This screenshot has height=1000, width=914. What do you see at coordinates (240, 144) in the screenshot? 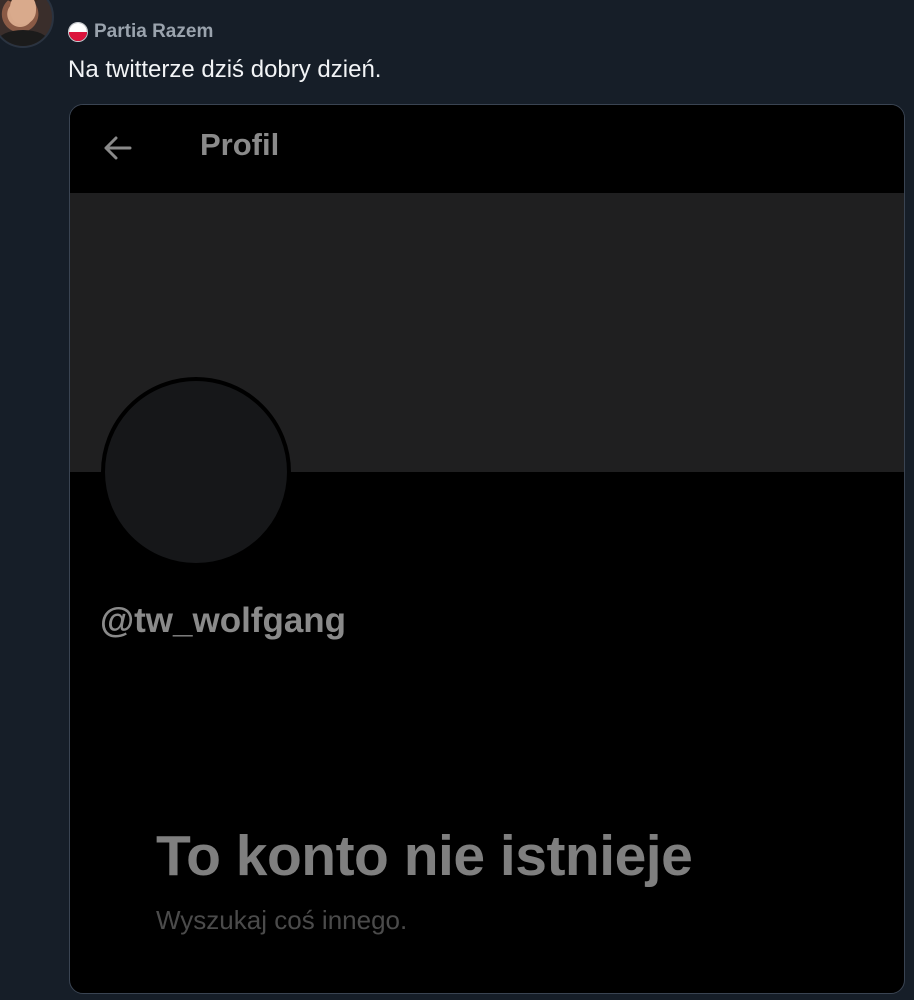
I see `profile-title: Profil` at bounding box center [240, 144].